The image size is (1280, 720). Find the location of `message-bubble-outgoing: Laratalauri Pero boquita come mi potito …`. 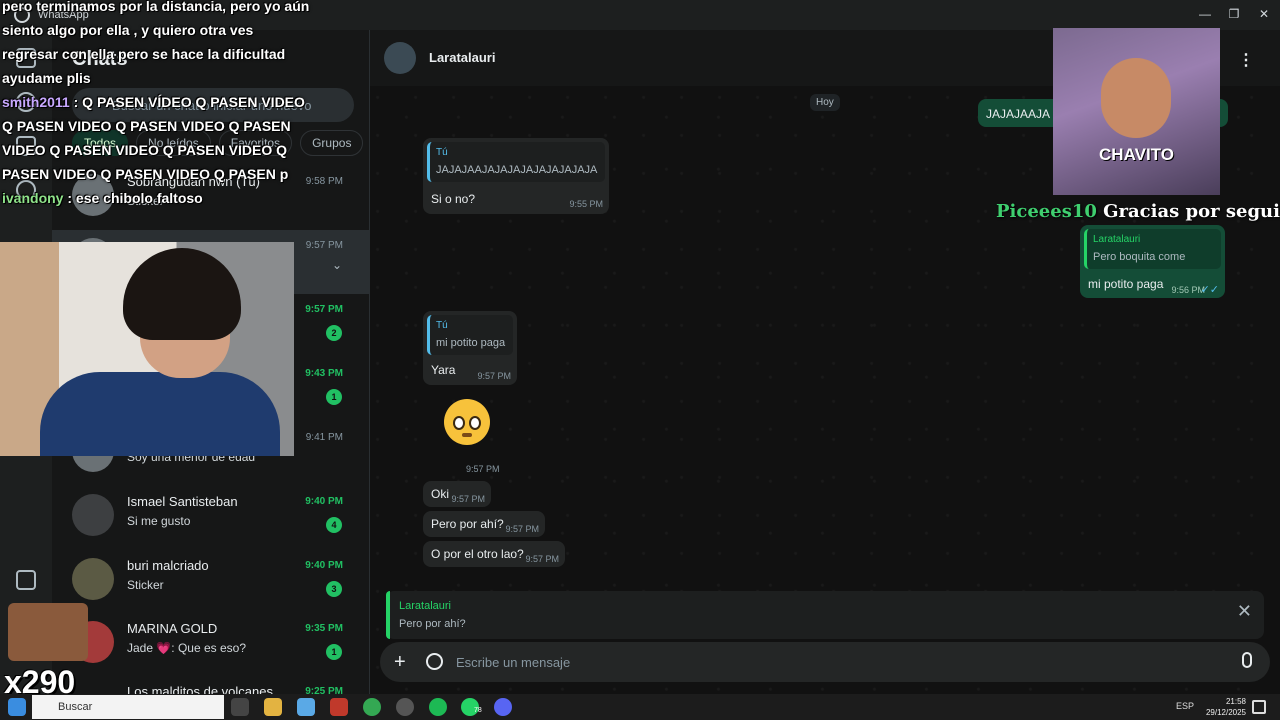

message-bubble-outgoing: Laratalauri Pero boquita come mi potito … is located at coordinates (1152, 261).